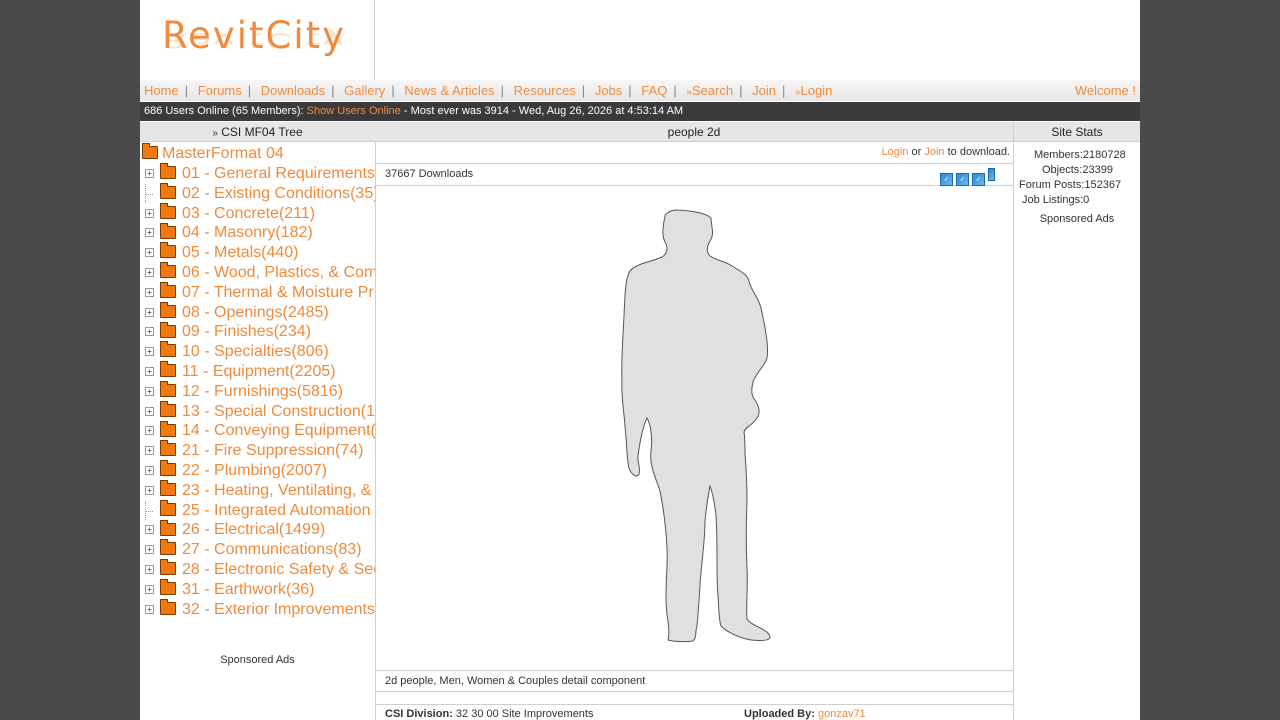 Image resolution: width=1280 pixels, height=720 pixels. Describe the element at coordinates (215, 133) in the screenshot. I see `tree-chevron-icon: »` at that location.